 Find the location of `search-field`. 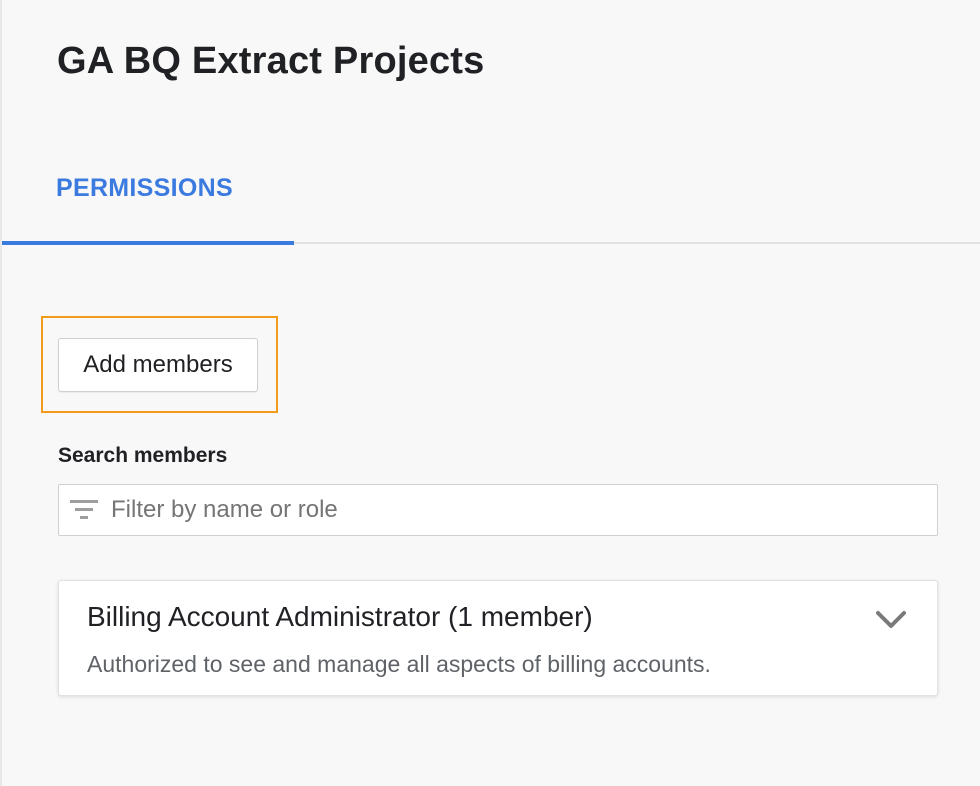

search-field is located at coordinates (498, 510).